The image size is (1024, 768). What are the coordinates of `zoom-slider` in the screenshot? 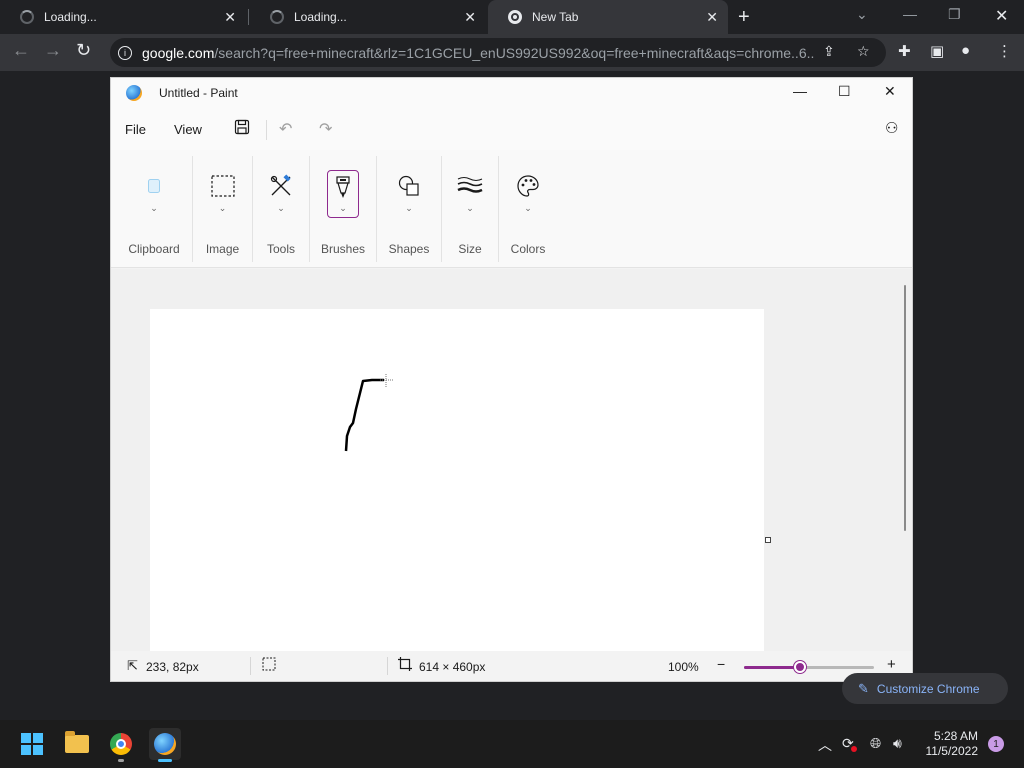 It's located at (809, 667).